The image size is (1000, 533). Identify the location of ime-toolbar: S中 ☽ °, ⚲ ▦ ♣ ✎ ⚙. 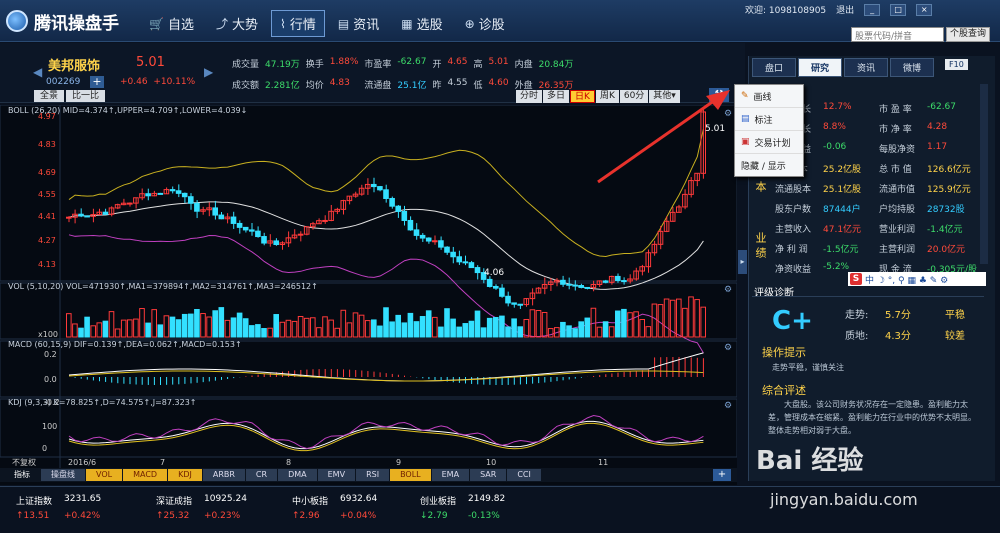
(917, 279).